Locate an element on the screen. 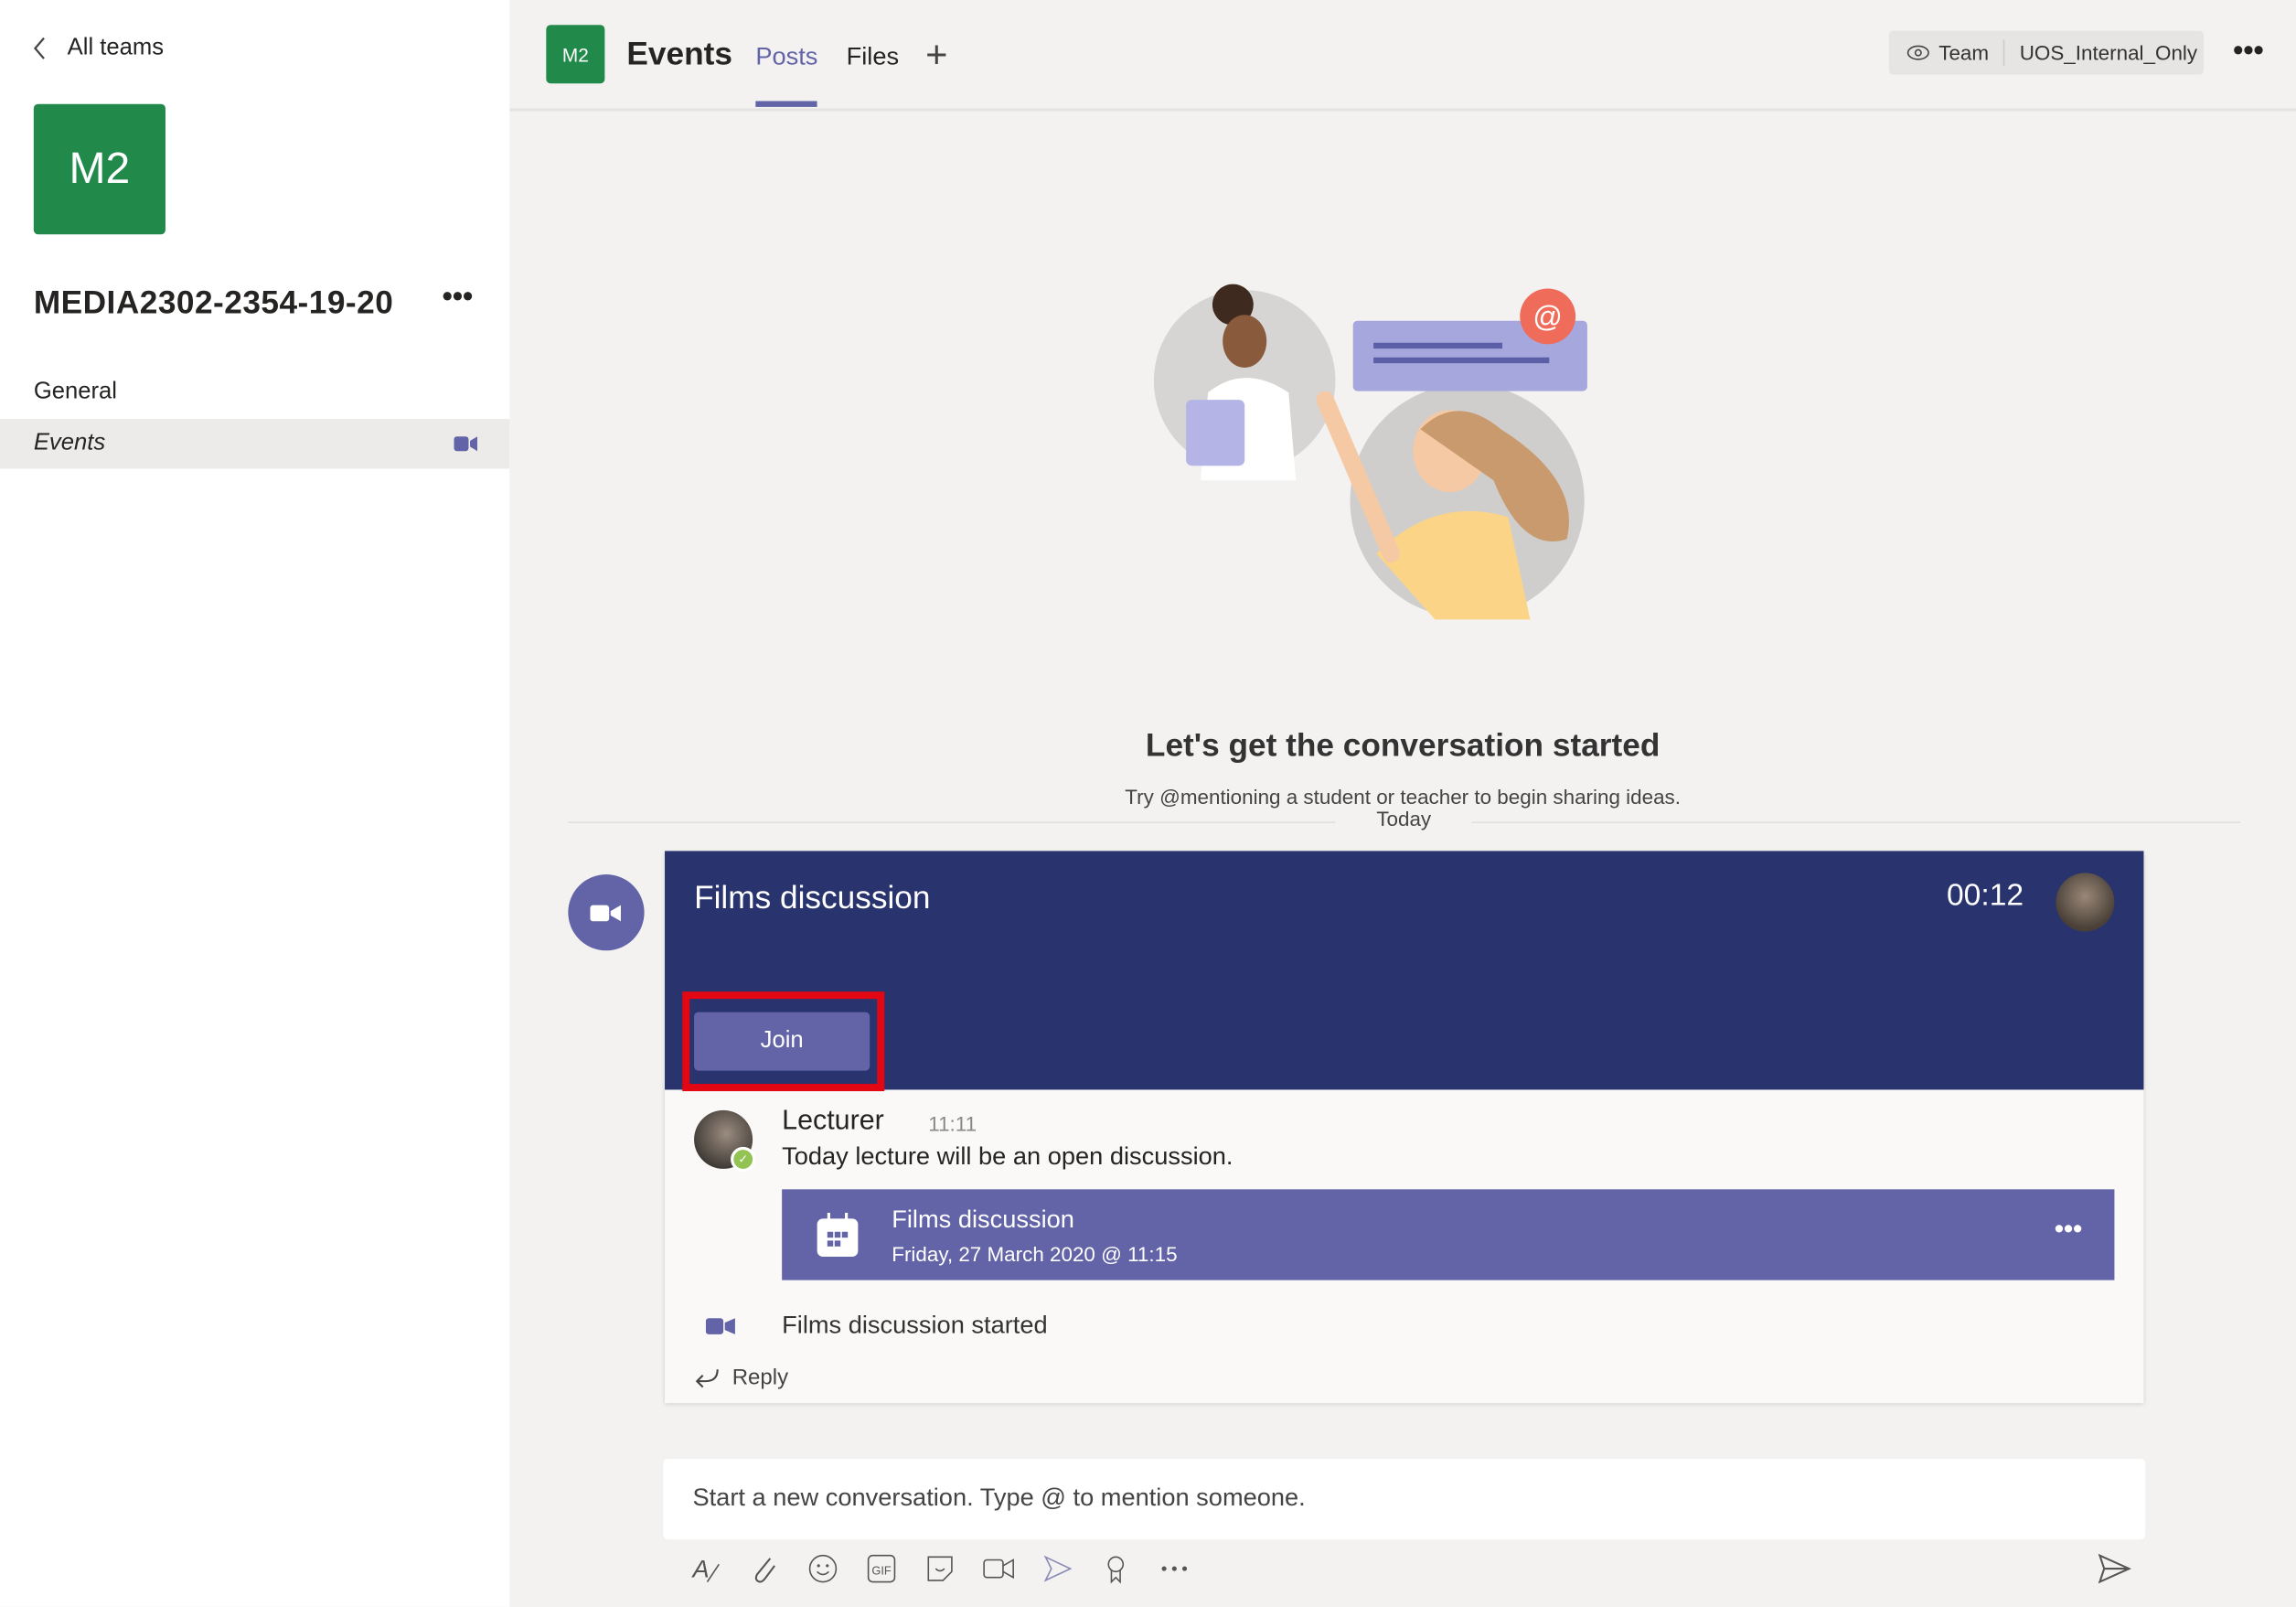 The height and width of the screenshot is (1607, 2296). team-avatar-small: M2 is located at coordinates (575, 54).